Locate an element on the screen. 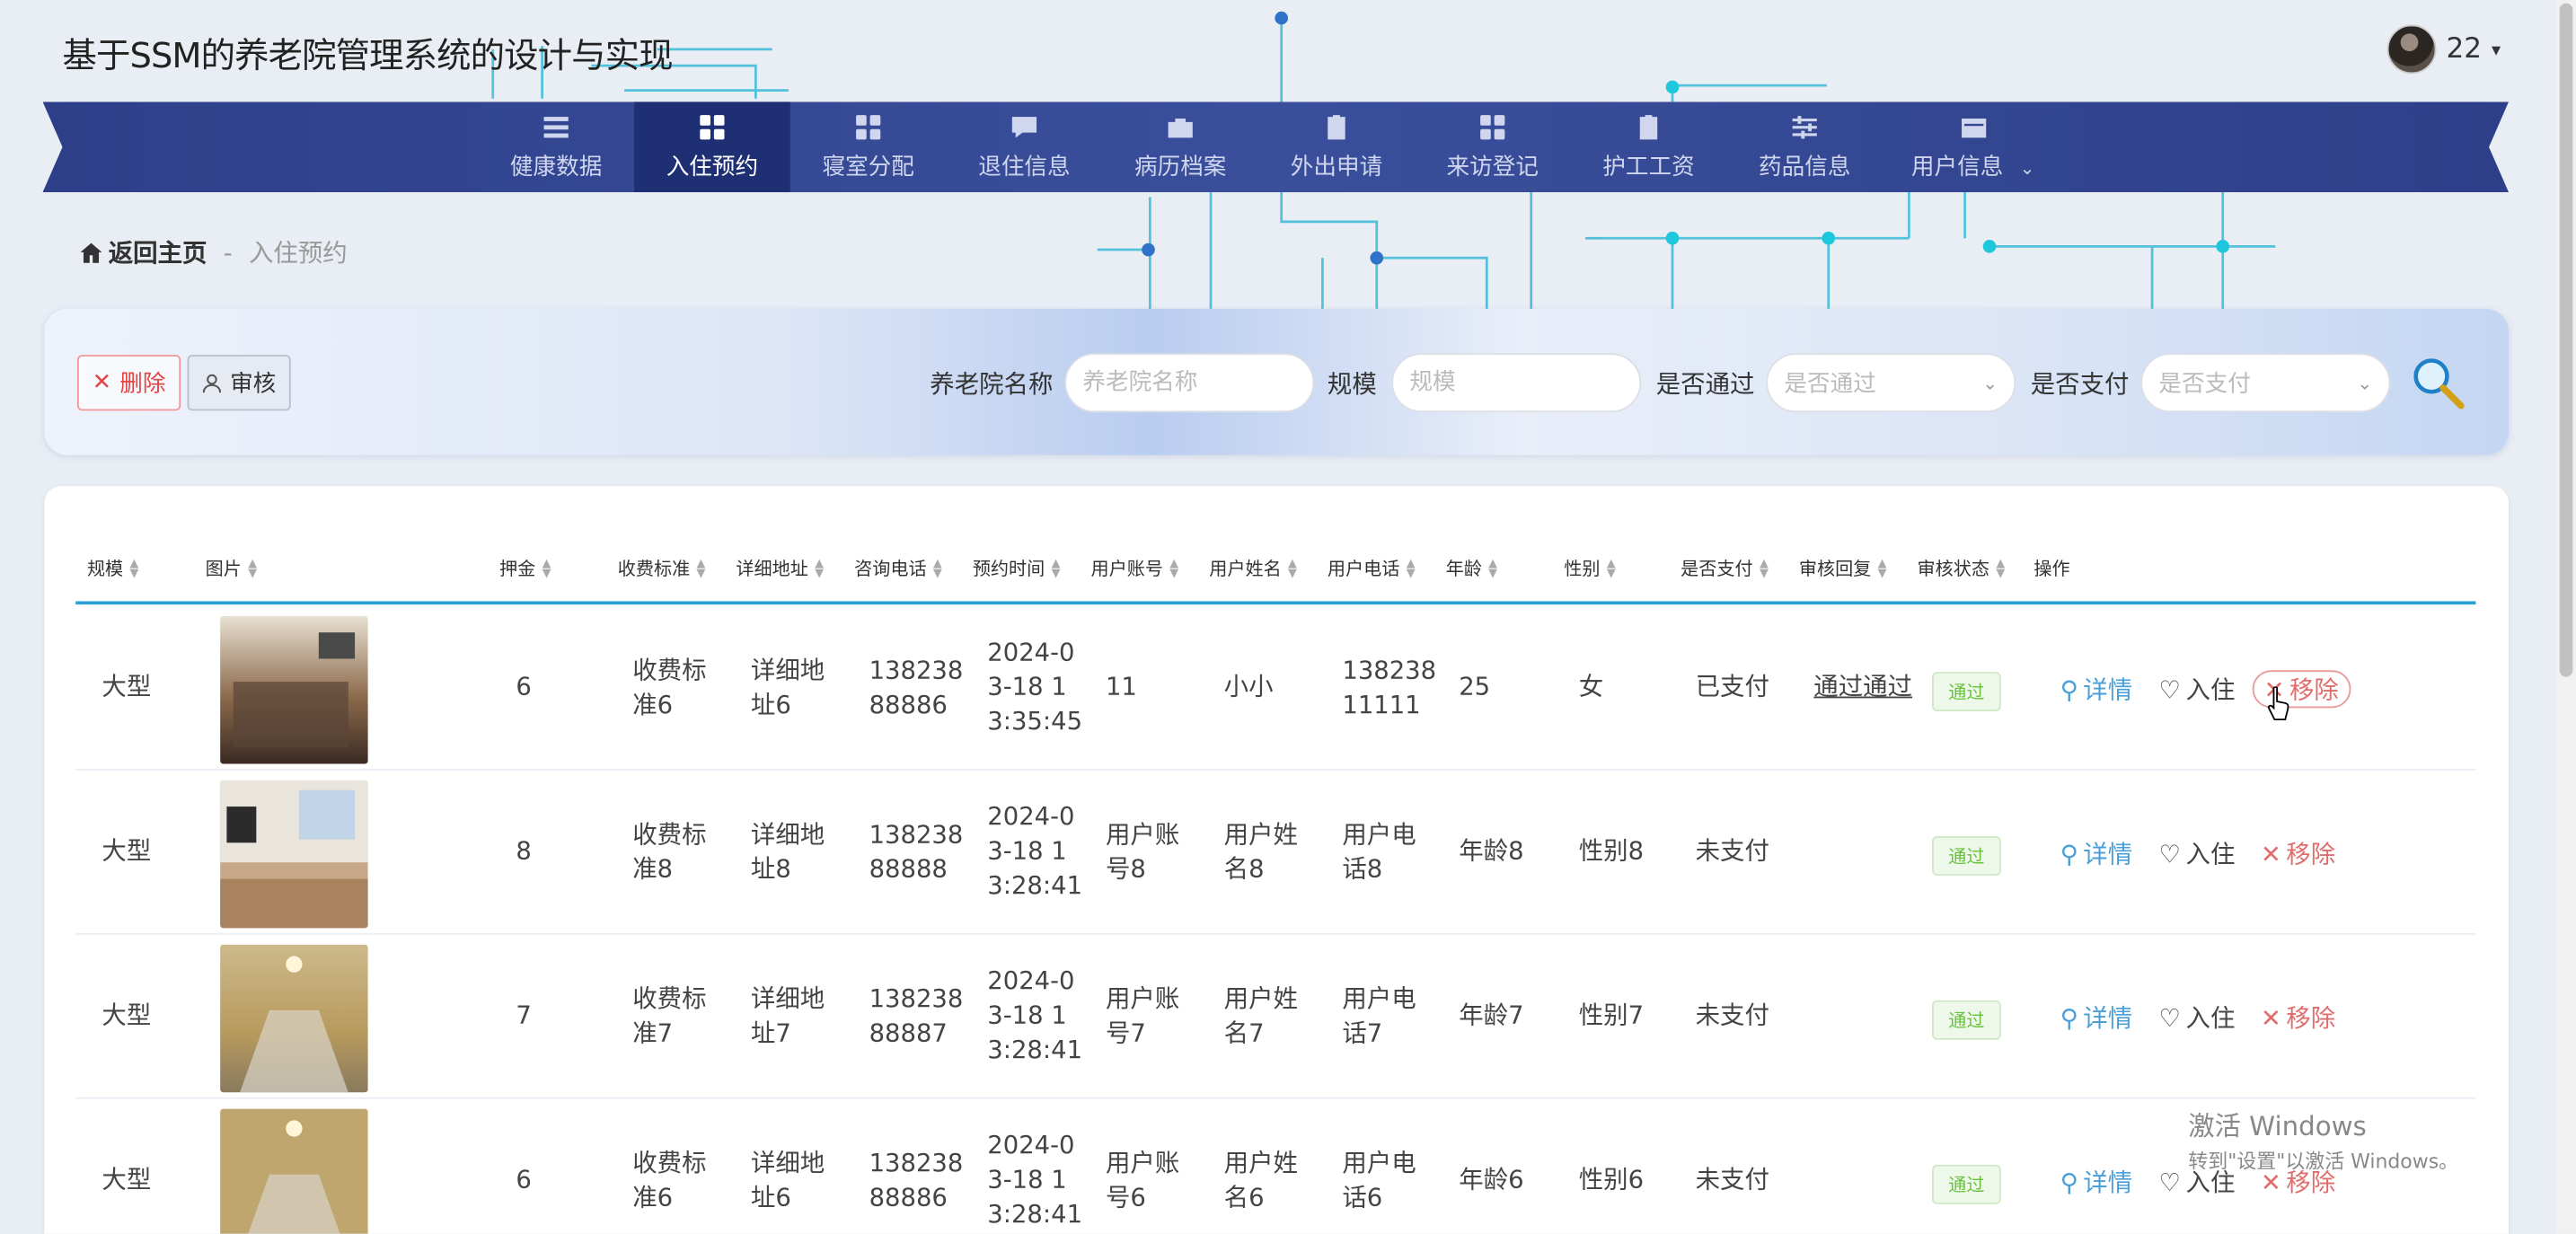 Image resolution: width=2576 pixels, height=1234 pixels. search-panel: ✕ 删除 审核 养老院名称 规模 是否通过 是否通过 ⌄ 是否支付 是否支付 ⌄ is located at coordinates (1277, 381).